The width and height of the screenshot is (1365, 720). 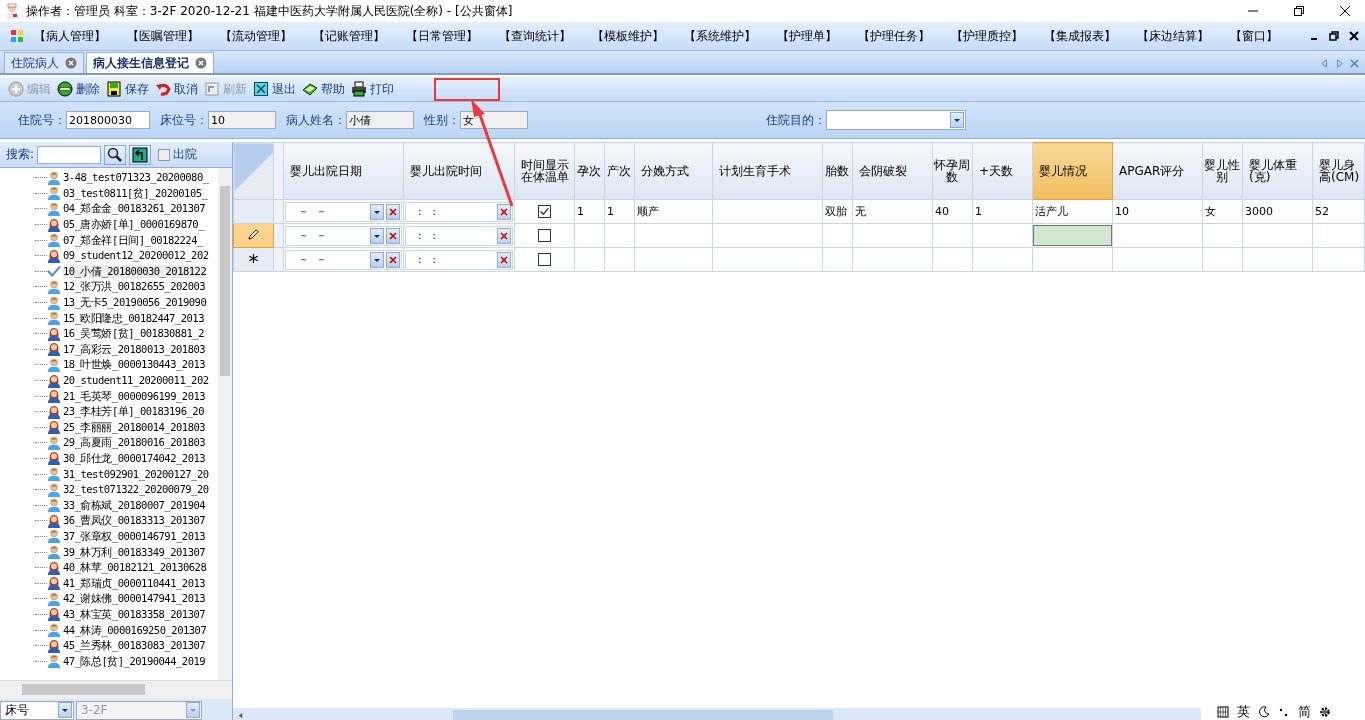 I want to click on toolbar-button: 取消, so click(x=177, y=89).